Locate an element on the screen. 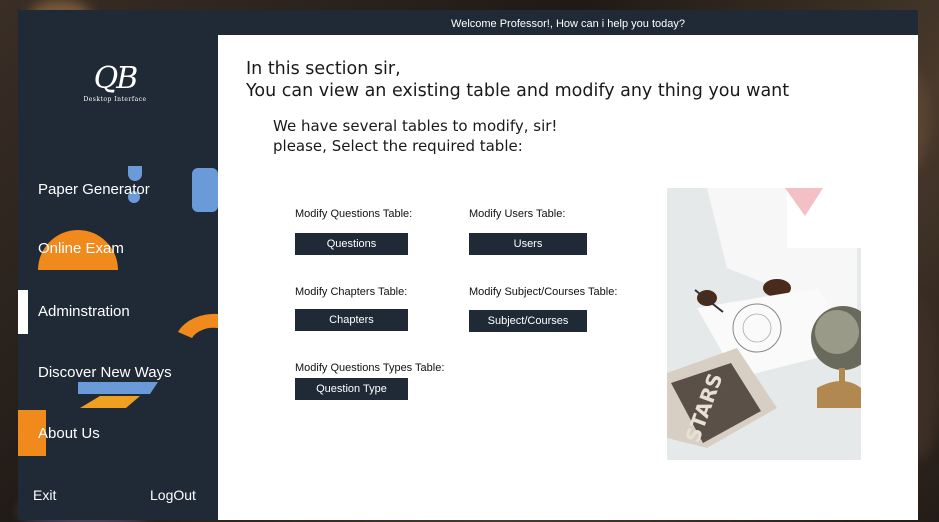  questions-button: Questions is located at coordinates (351, 244).